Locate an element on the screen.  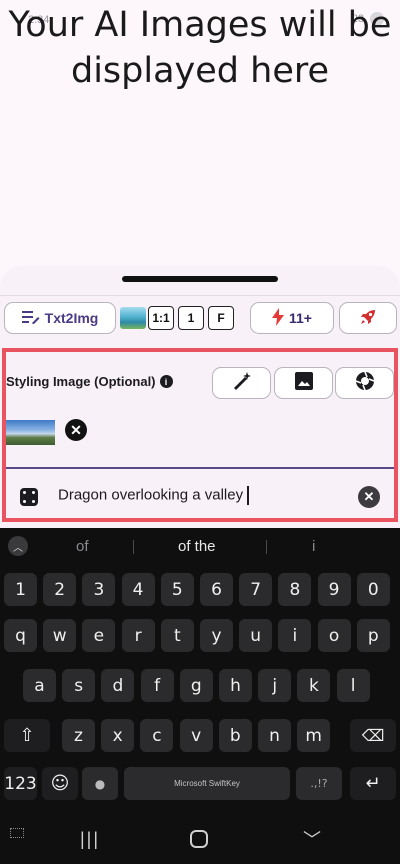
space-key-label: Microsoft SwiftKey is located at coordinates (207, 783).